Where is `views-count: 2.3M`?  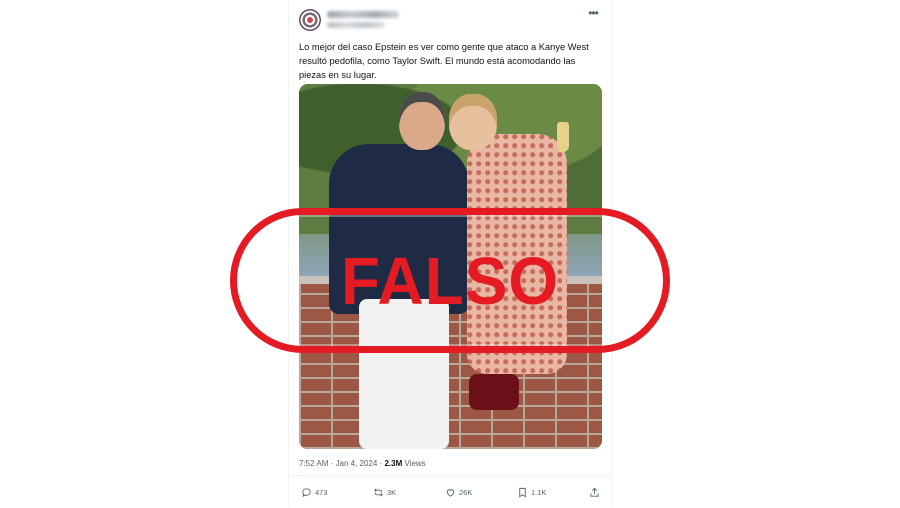 views-count: 2.3M is located at coordinates (393, 463).